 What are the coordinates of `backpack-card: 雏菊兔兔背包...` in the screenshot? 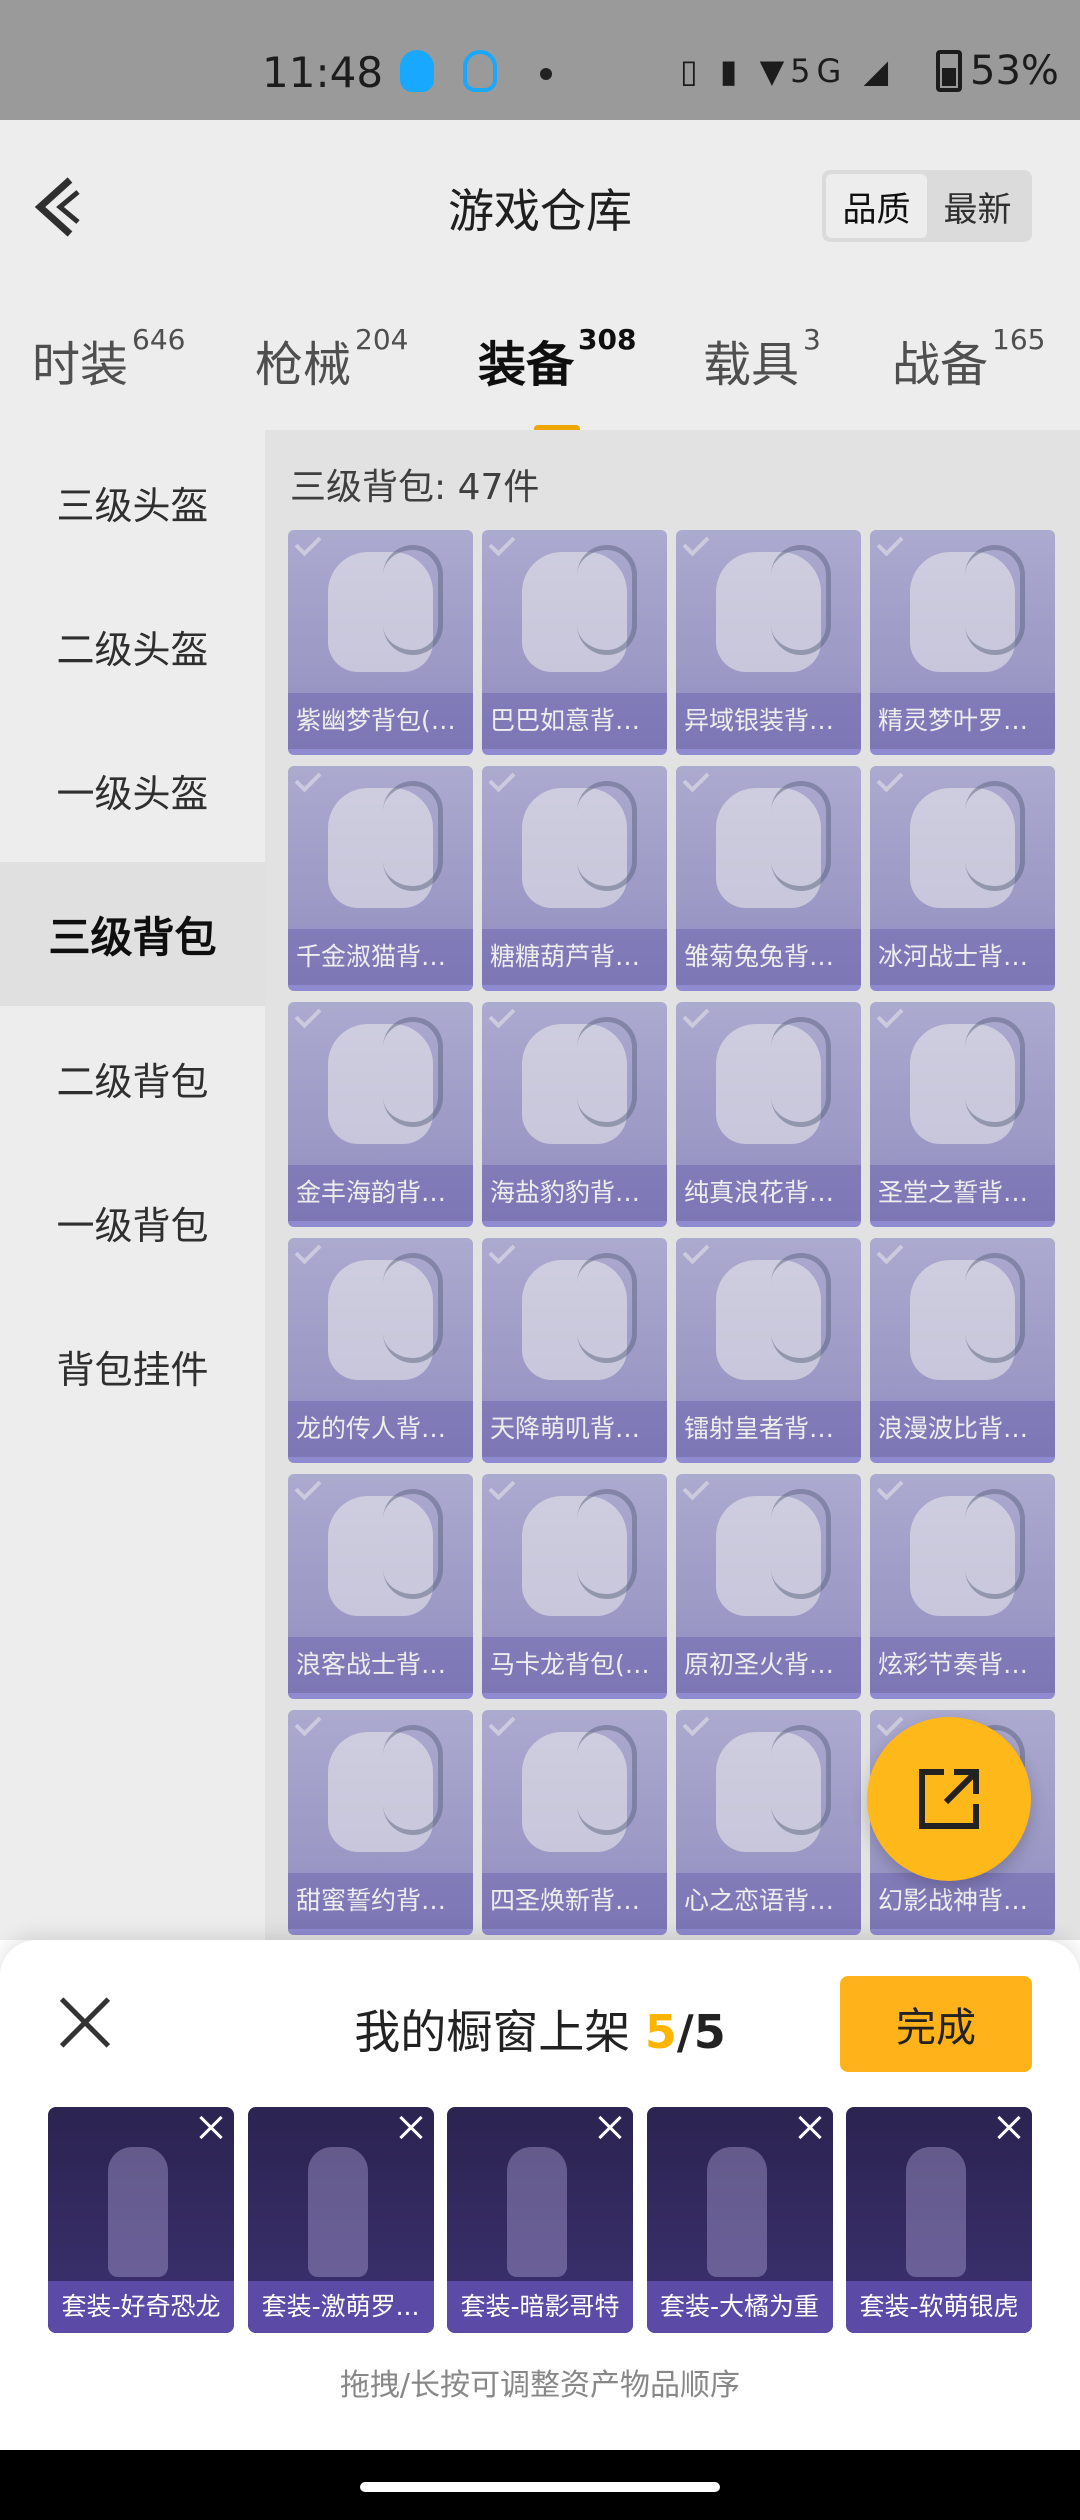 It's located at (768, 878).